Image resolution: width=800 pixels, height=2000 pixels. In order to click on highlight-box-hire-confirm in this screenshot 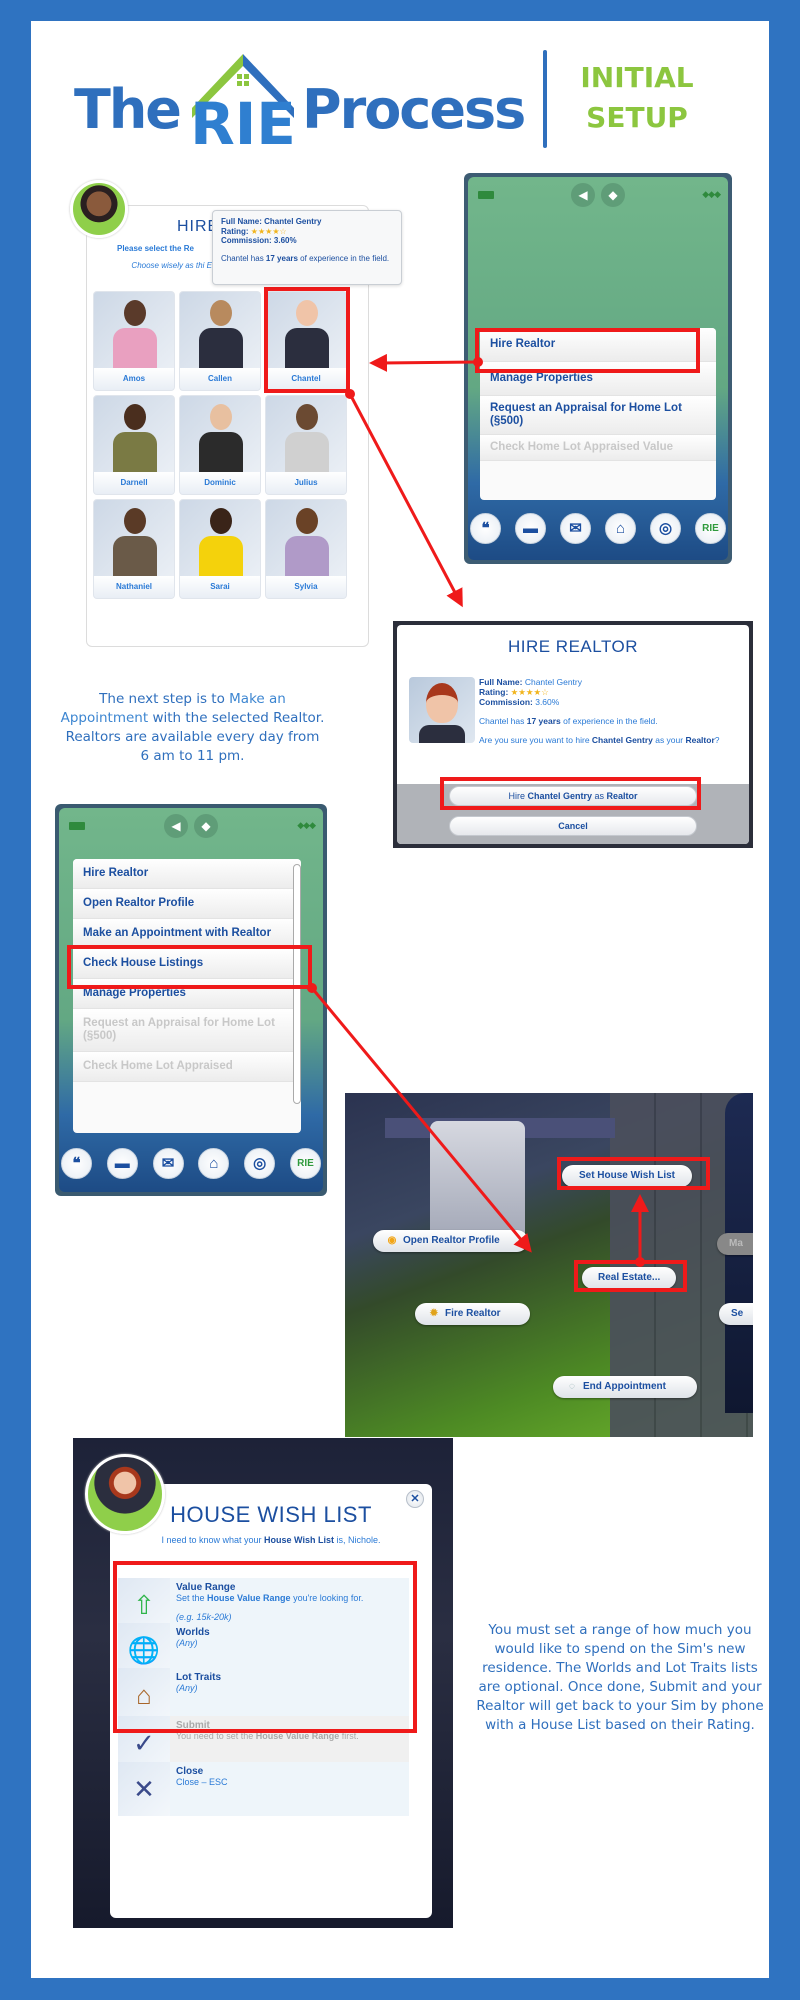, I will do `click(570, 793)`.